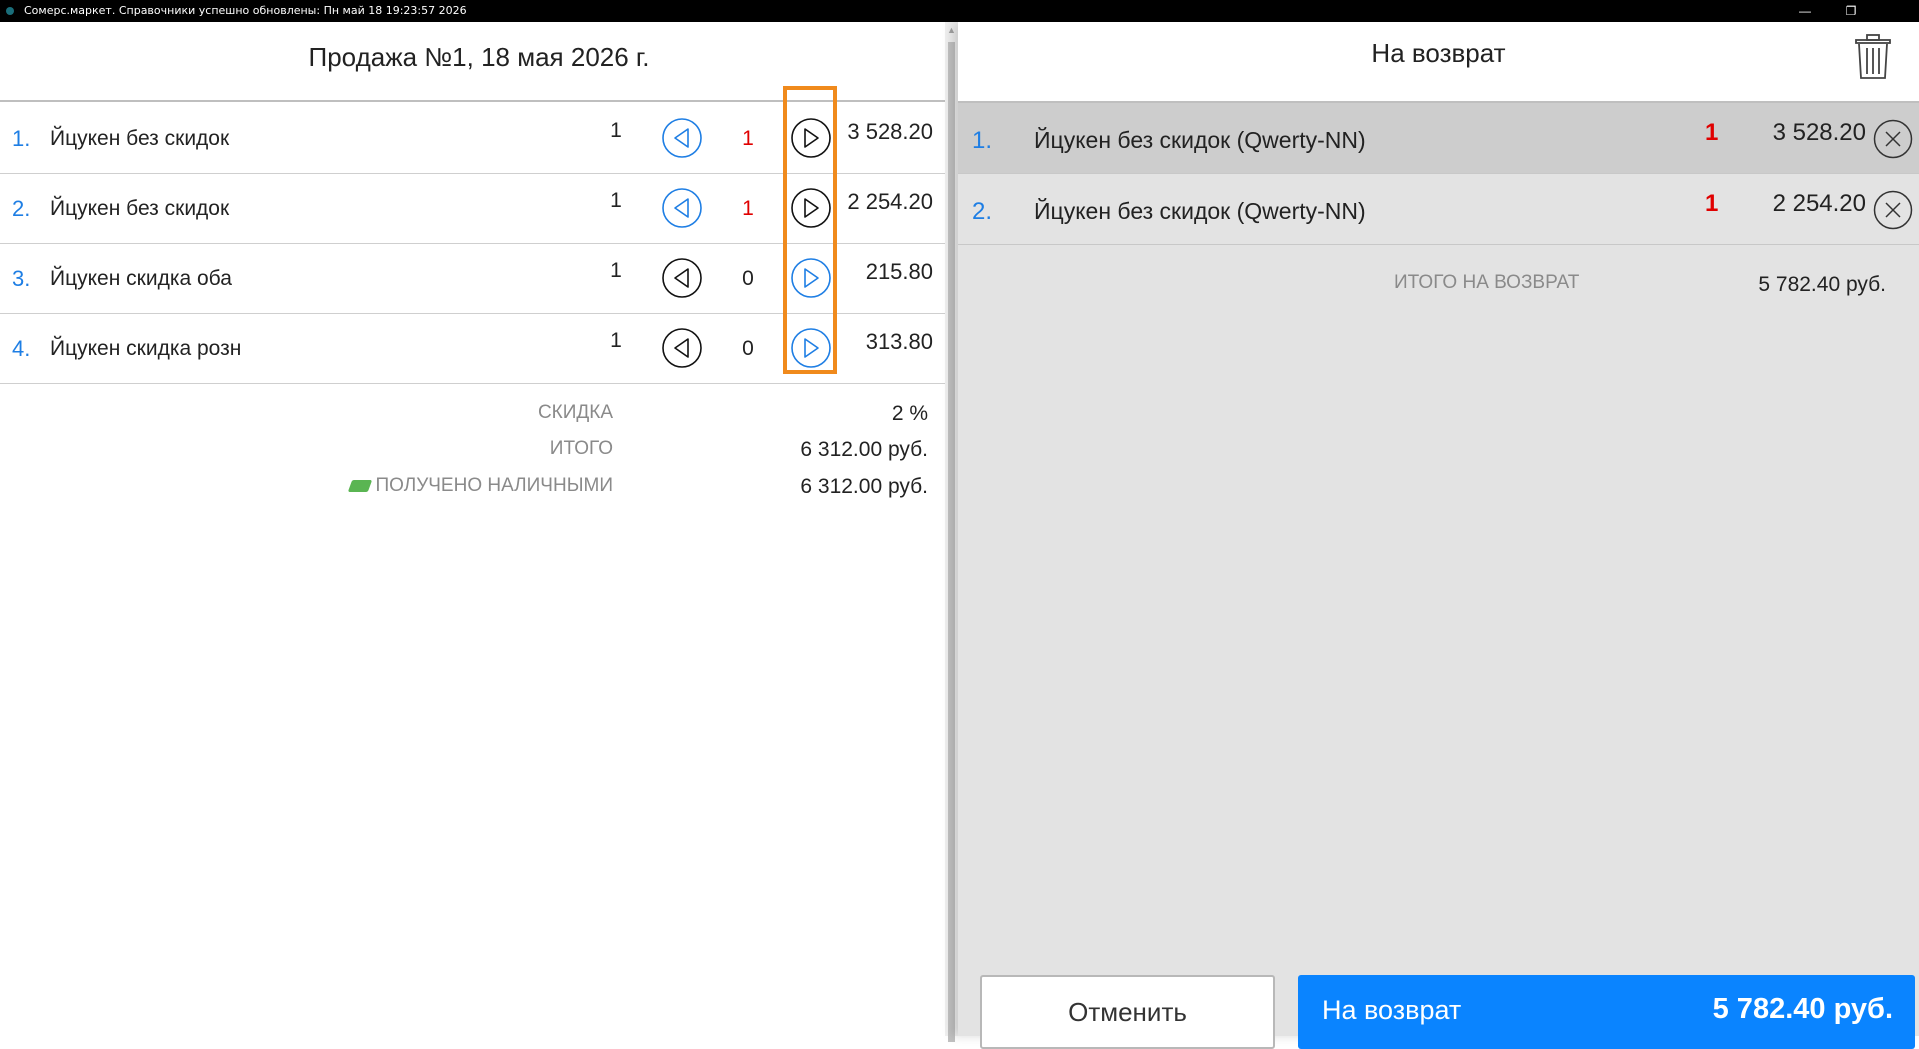 This screenshot has height=1049, width=1919. What do you see at coordinates (21, 208) in the screenshot?
I see `item-number: 2.` at bounding box center [21, 208].